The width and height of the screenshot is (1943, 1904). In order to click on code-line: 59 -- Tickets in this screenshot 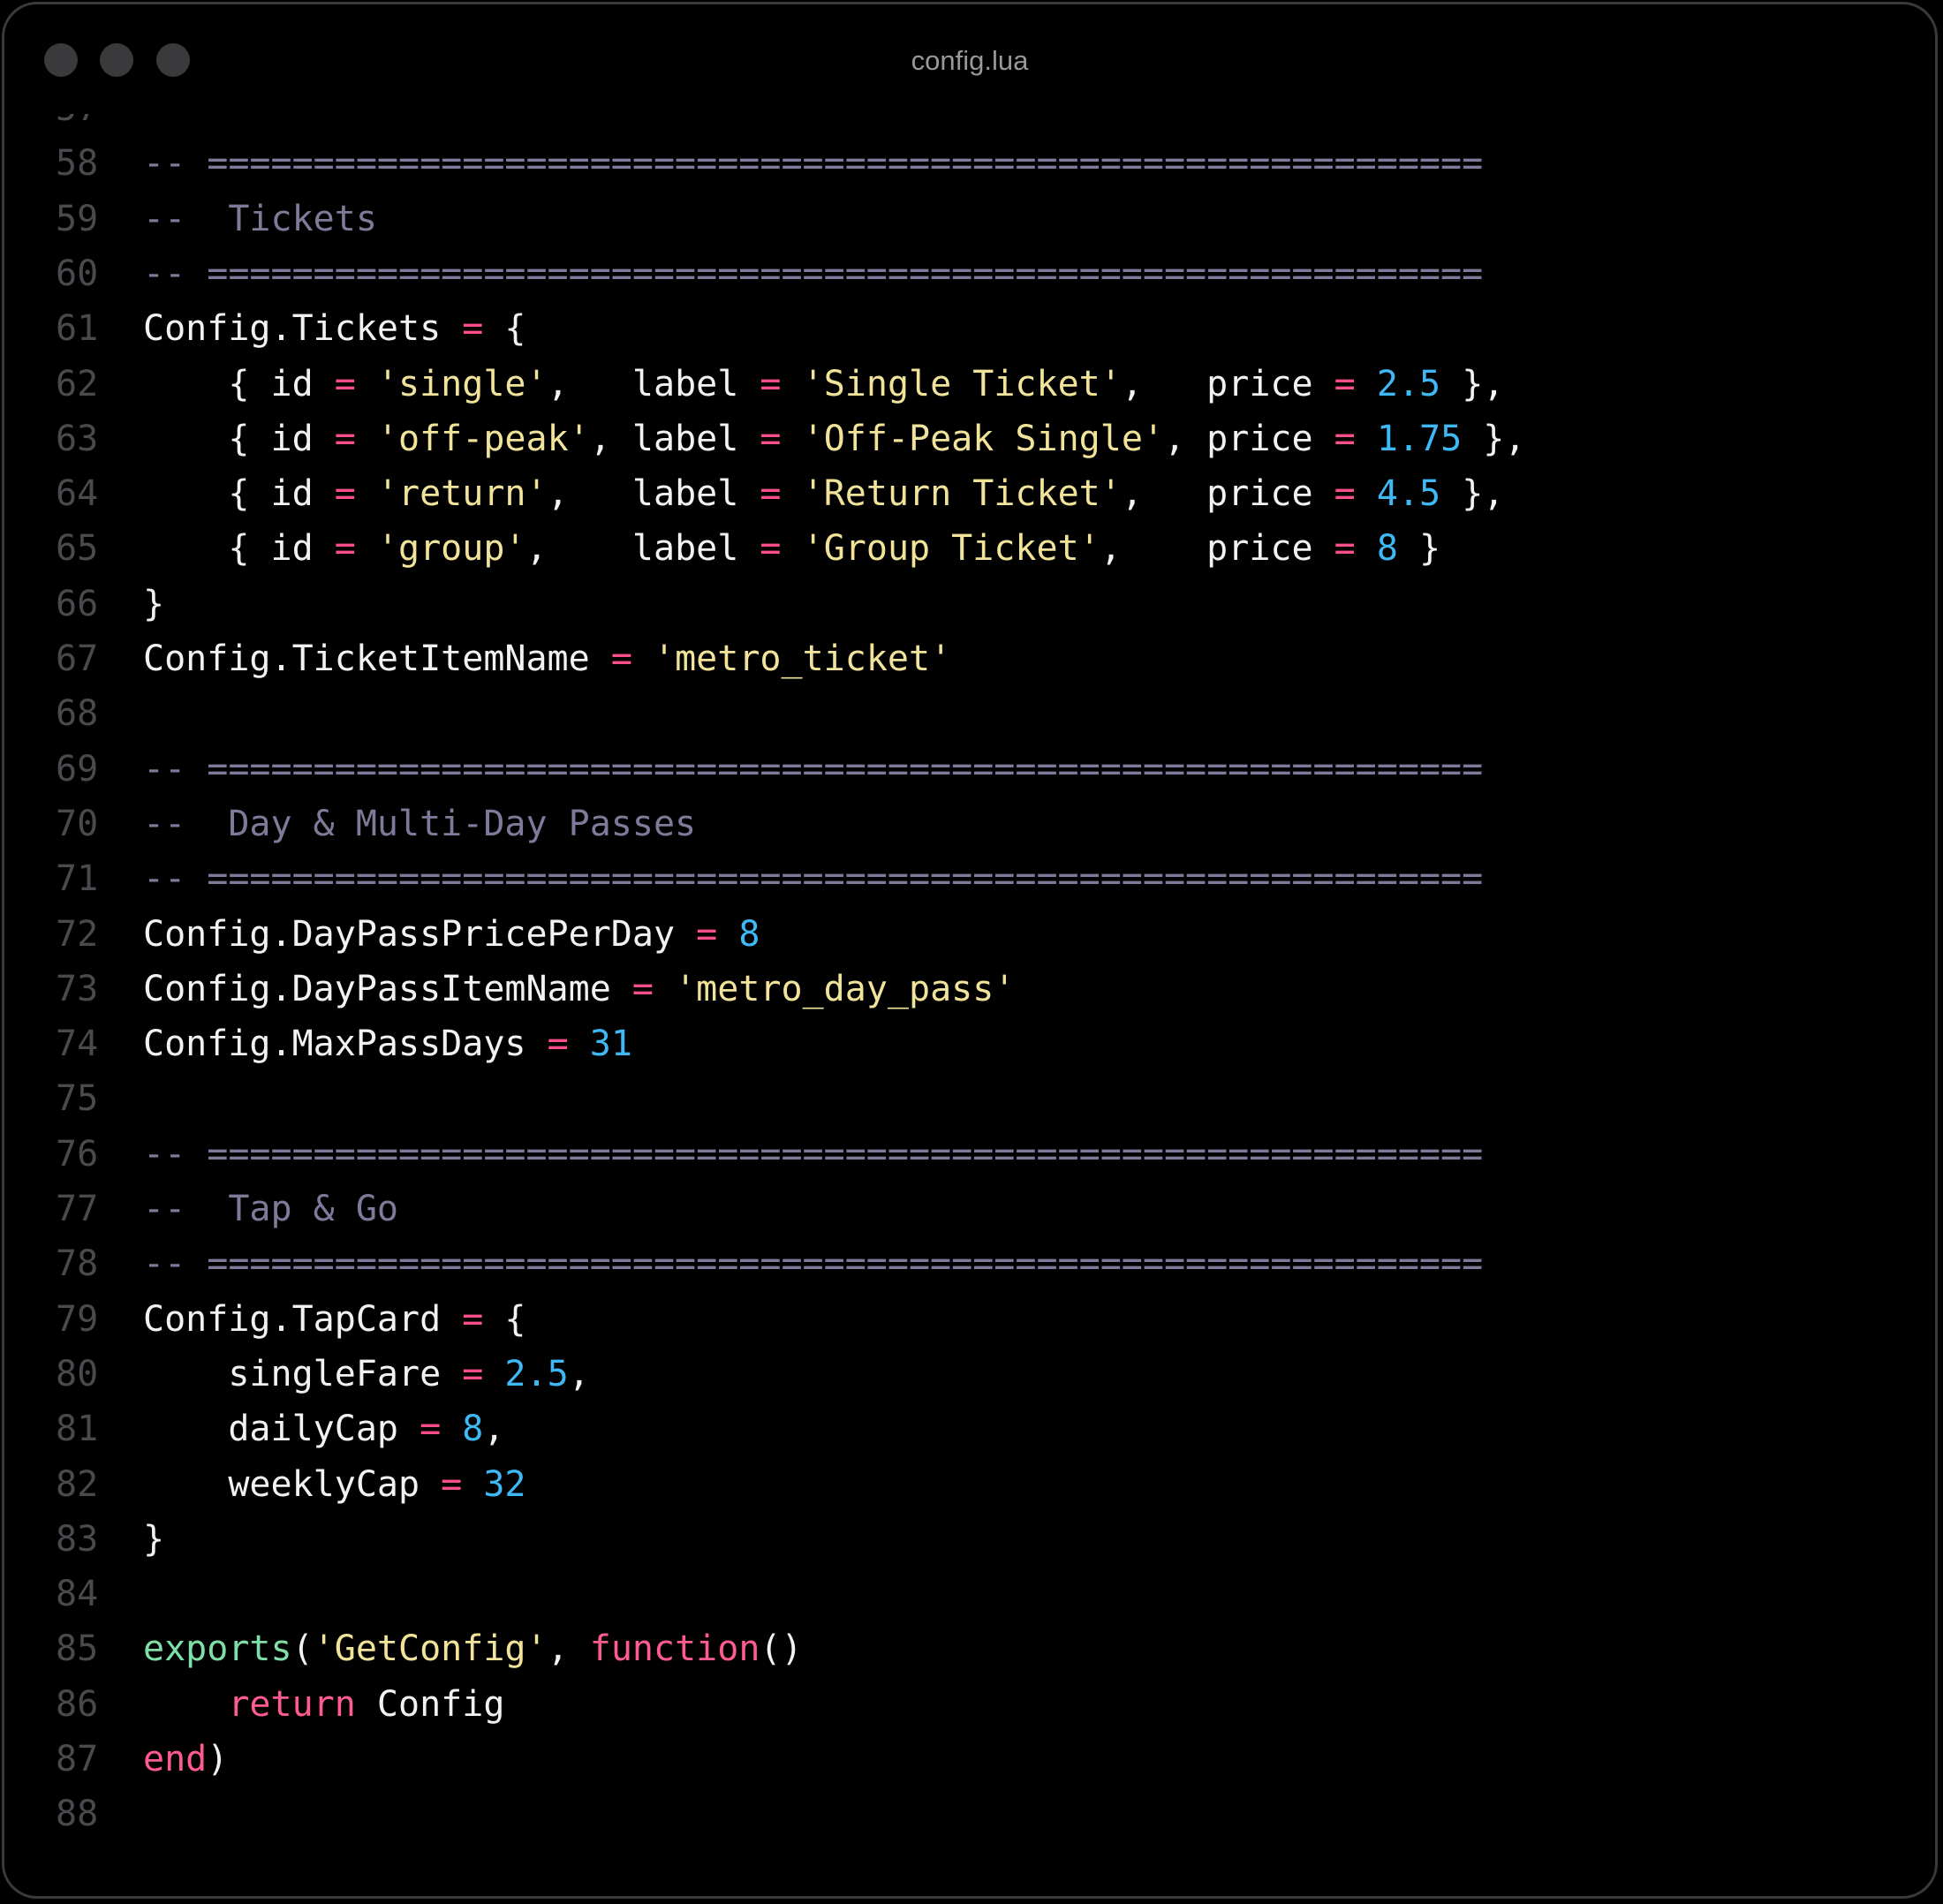, I will do `click(969, 219)`.